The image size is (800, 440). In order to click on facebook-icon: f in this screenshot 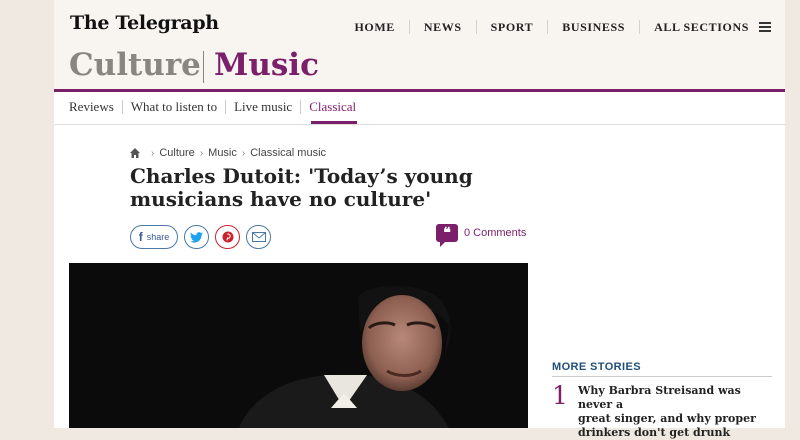, I will do `click(140, 237)`.